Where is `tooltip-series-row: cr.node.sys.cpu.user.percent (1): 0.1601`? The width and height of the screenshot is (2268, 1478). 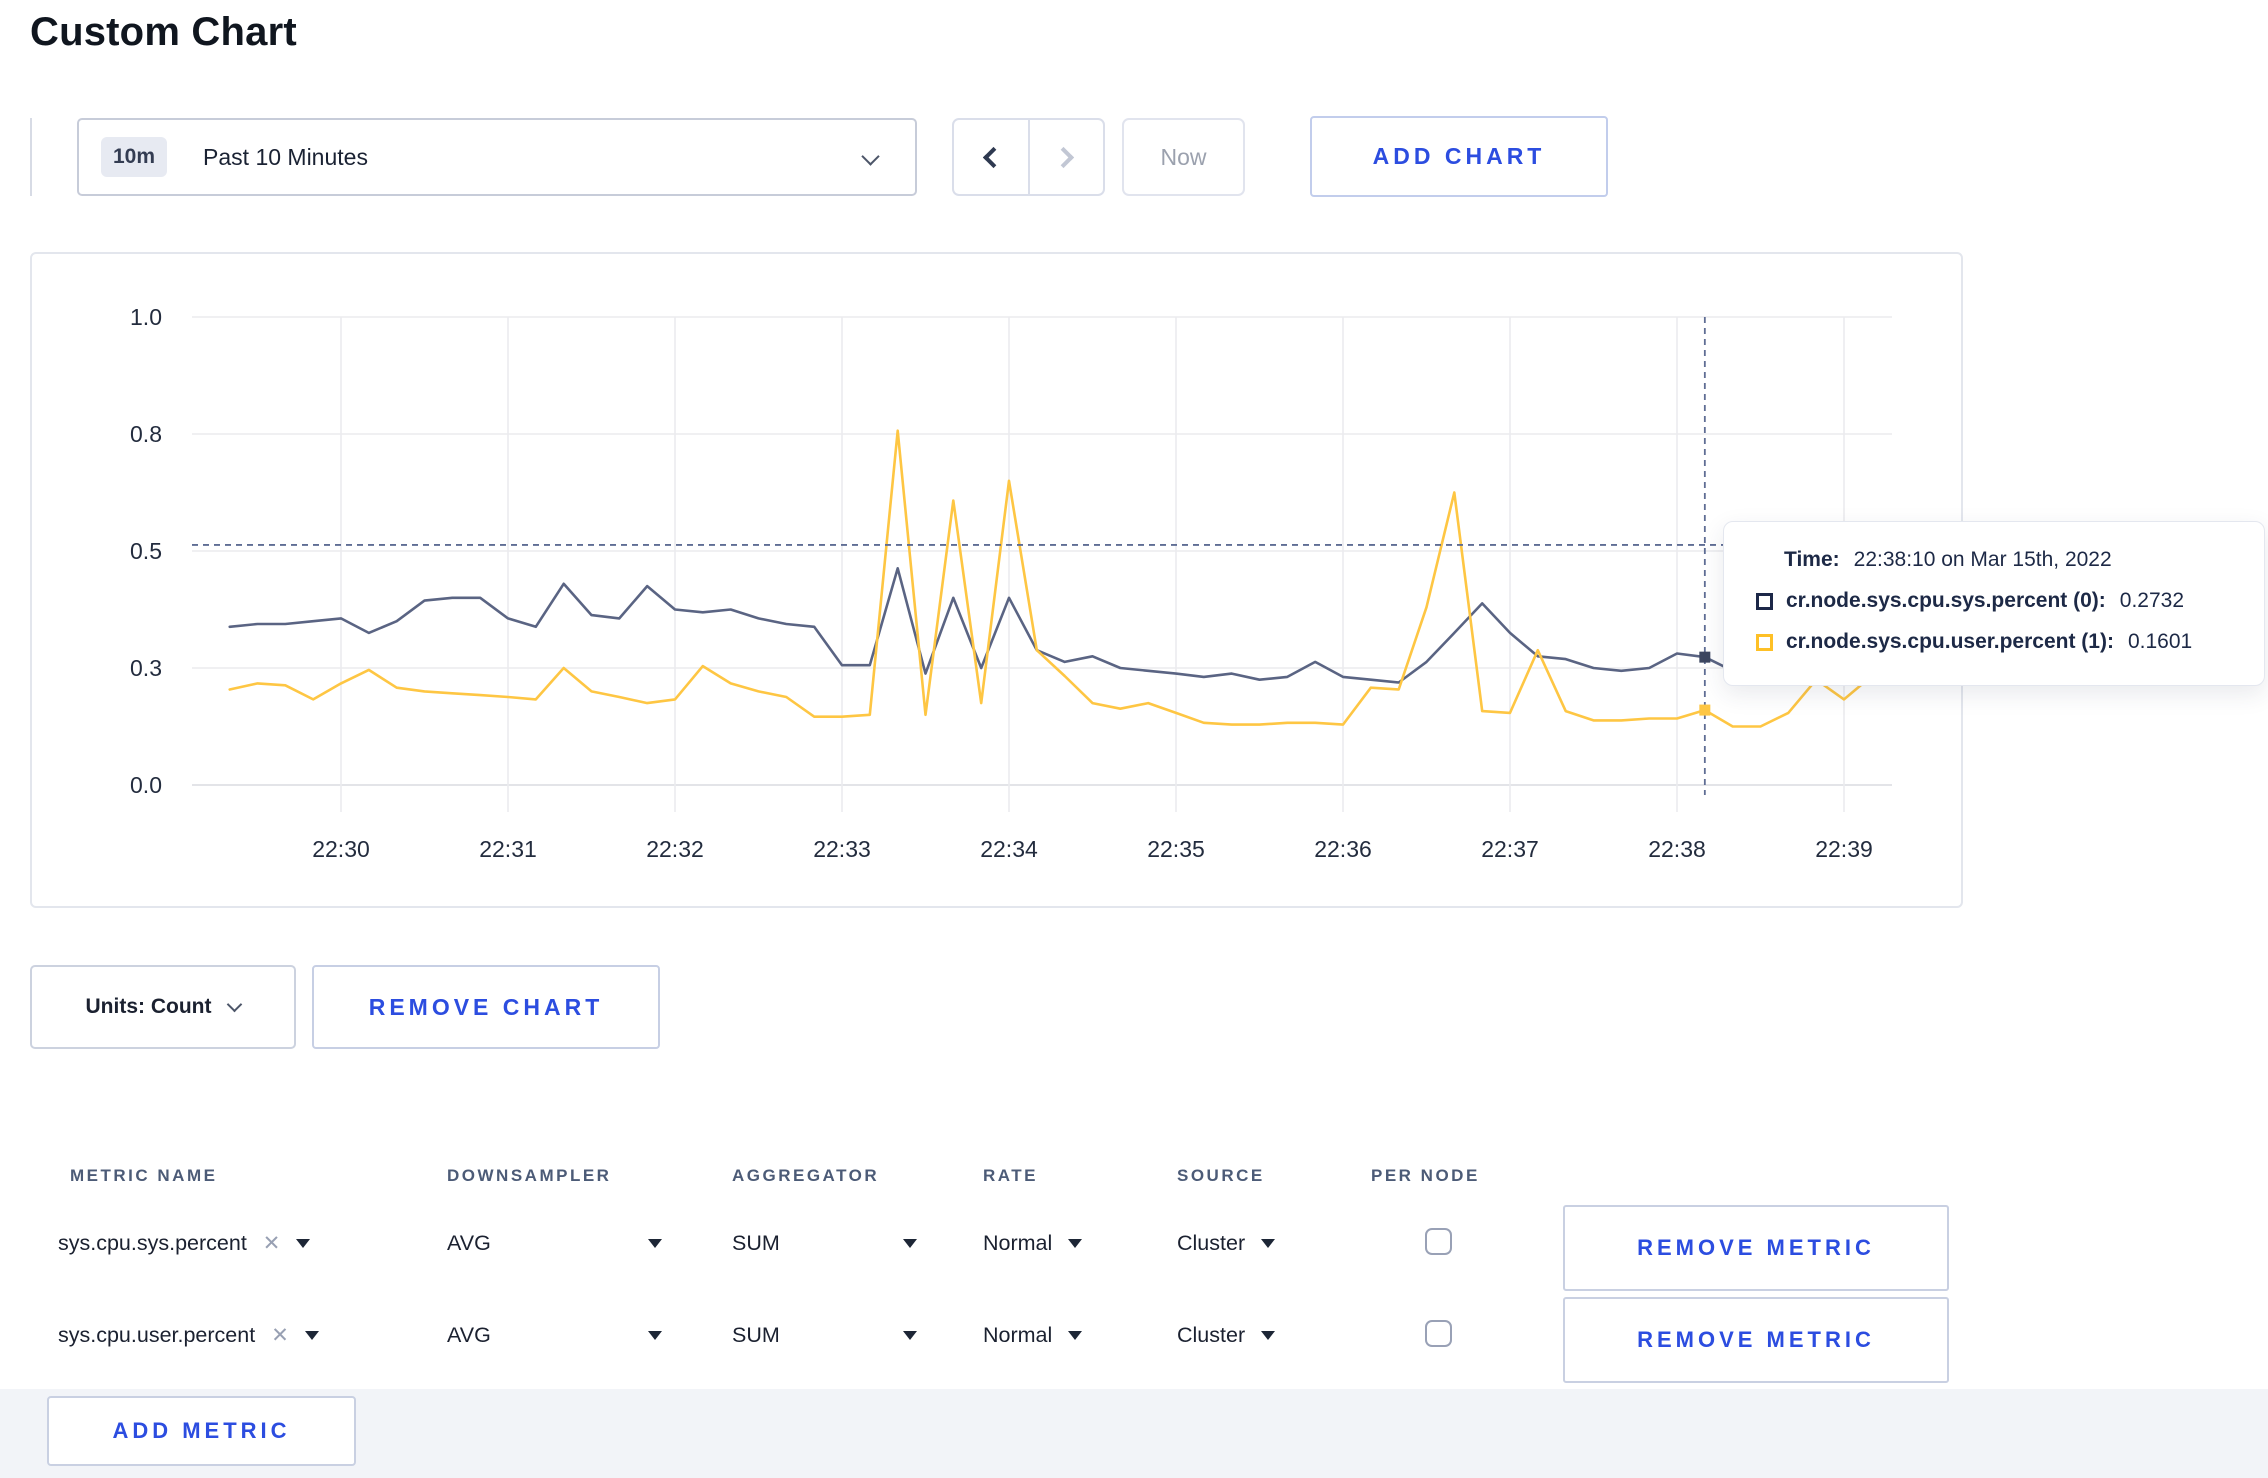
tooltip-series-row: cr.node.sys.cpu.user.percent (1): 0.1601 is located at coordinates (1995, 642).